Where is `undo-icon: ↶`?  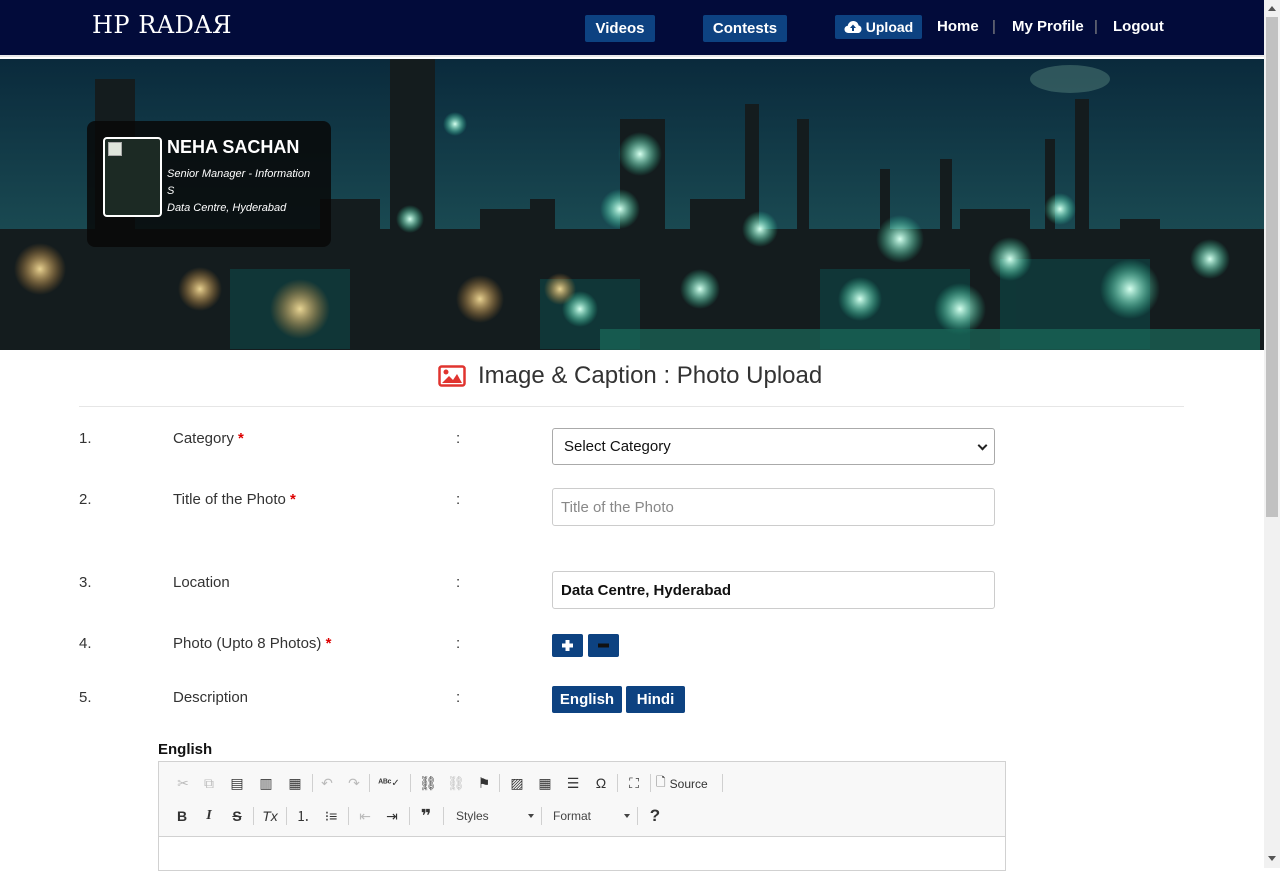
undo-icon: ↶ is located at coordinates (327, 783).